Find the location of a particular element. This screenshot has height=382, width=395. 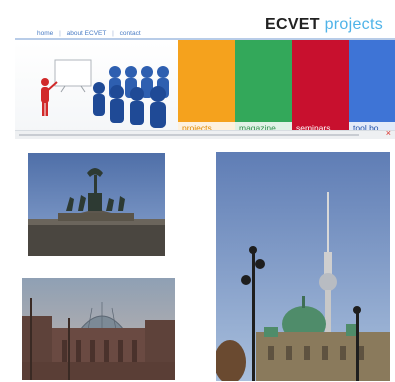

cookie-notice-bar: × is located at coordinates (205, 133).